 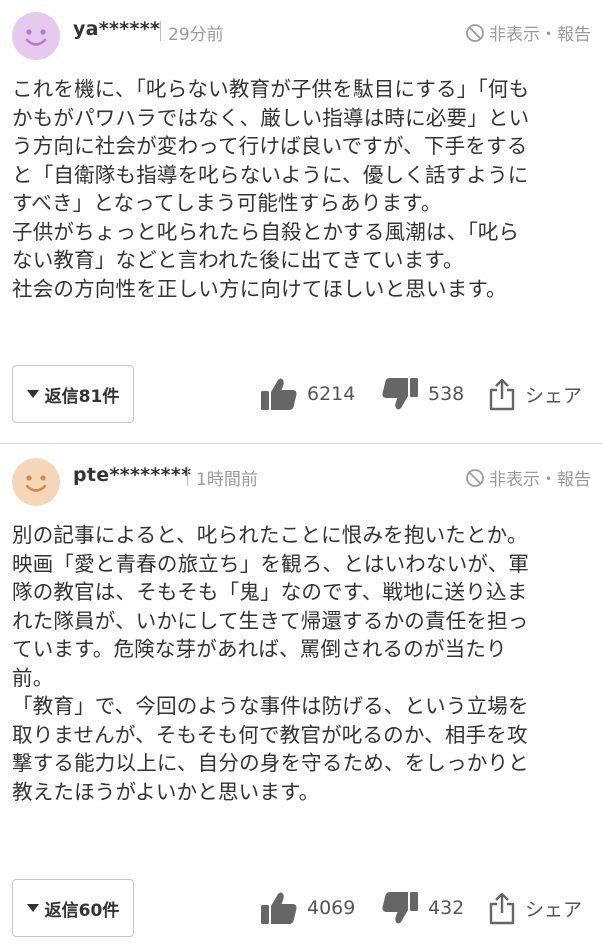 What do you see at coordinates (331, 908) in the screenshot?
I see `like-count: 4069` at bounding box center [331, 908].